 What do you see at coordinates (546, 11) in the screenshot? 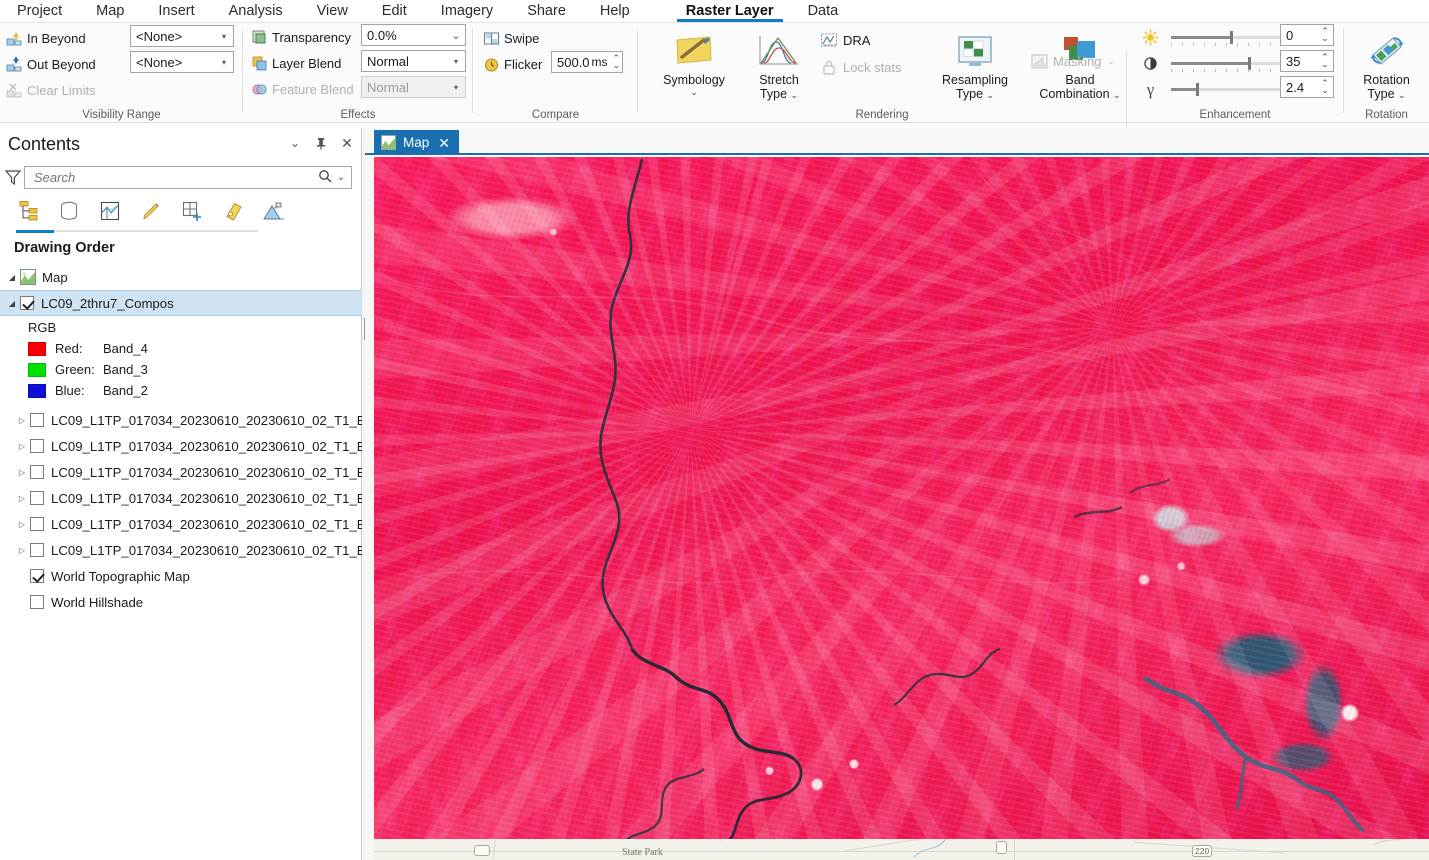
I see `ribbon-tab-share: Share` at bounding box center [546, 11].